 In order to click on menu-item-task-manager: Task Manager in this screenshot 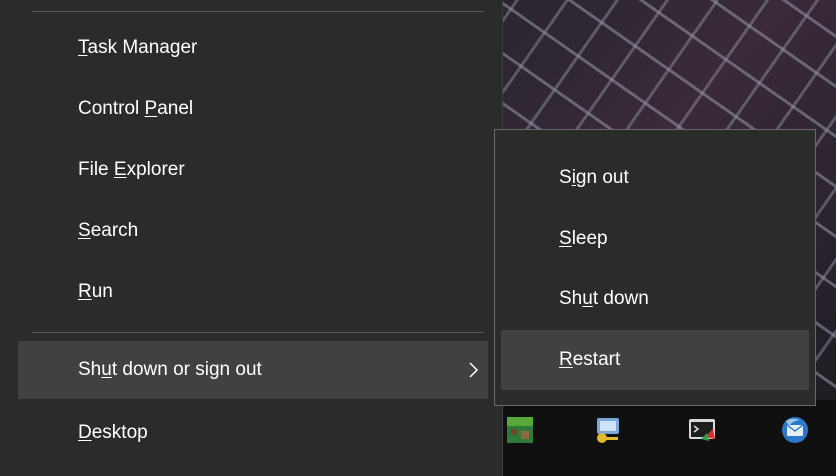, I will do `click(253, 48)`.